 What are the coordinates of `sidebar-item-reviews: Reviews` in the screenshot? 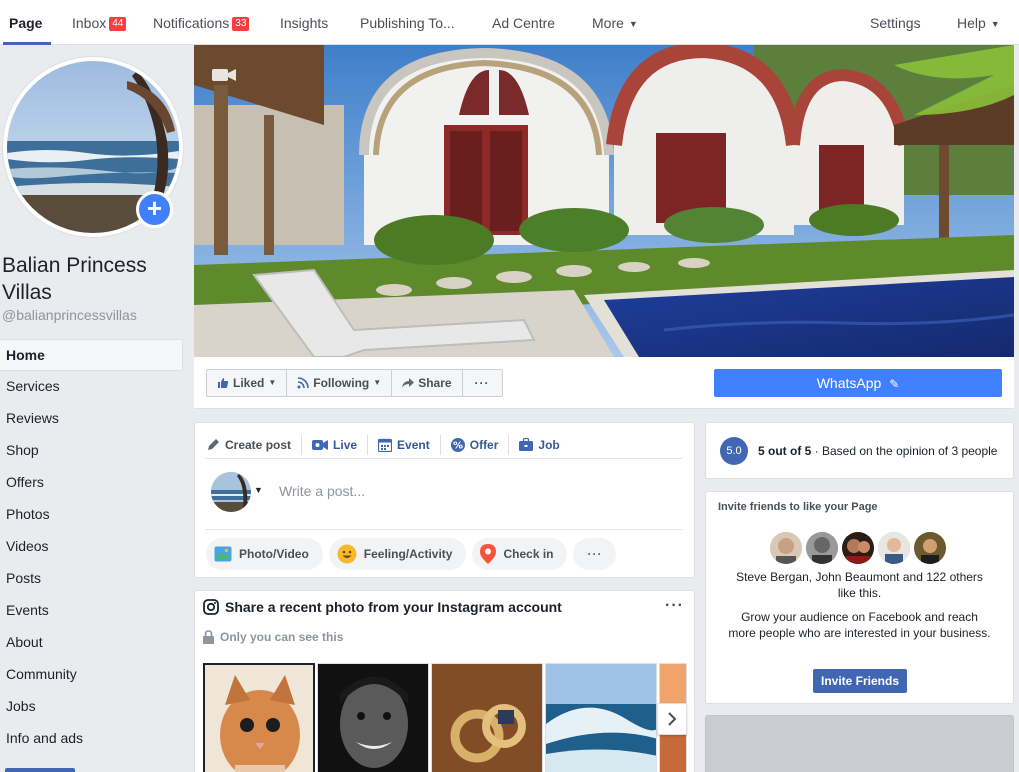 It's located at (91, 419).